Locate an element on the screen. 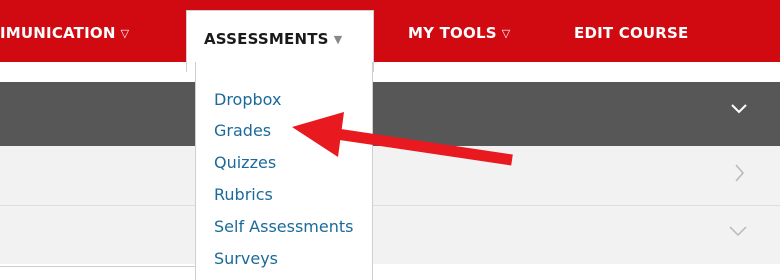 Image resolution: width=780 pixels, height=280 pixels. menu-item-grades: Grades is located at coordinates (242, 130).